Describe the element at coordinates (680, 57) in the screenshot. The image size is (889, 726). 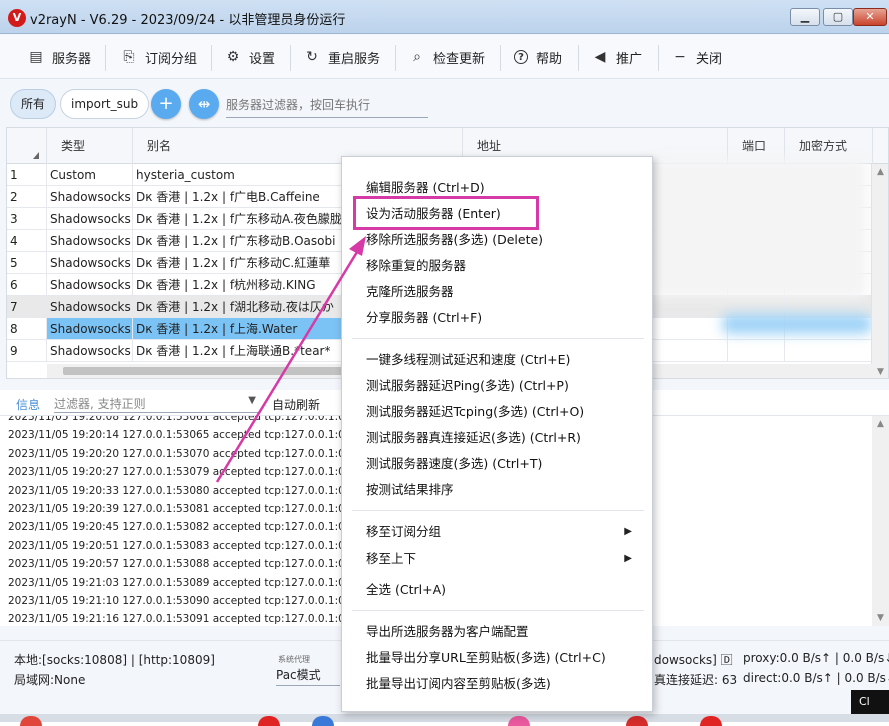
I see `minus-icon: −` at that location.